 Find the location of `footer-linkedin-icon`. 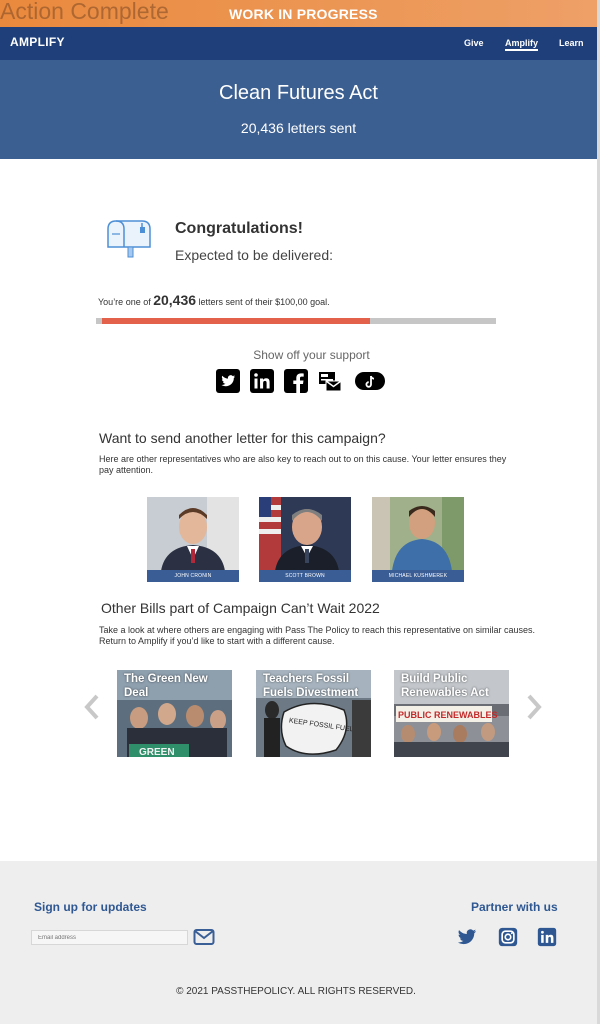

footer-linkedin-icon is located at coordinates (547, 937).